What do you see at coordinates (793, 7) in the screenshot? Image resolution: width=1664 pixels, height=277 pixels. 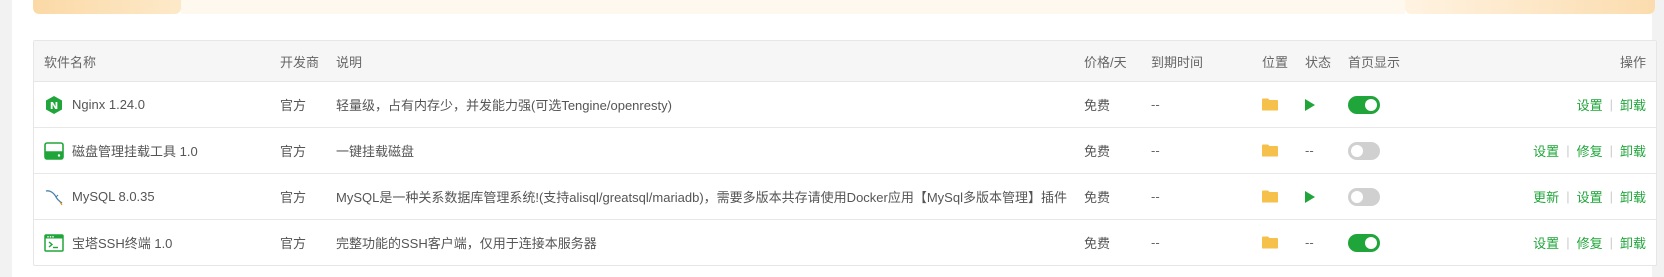 I see `banner-decoration-middle` at bounding box center [793, 7].